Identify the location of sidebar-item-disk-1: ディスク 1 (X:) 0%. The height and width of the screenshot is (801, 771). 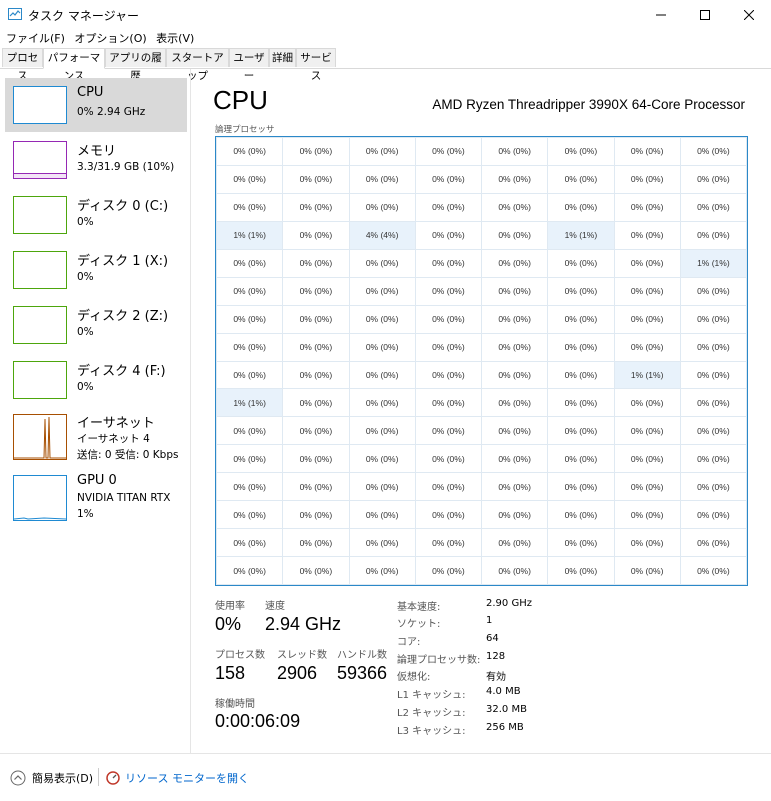
(96, 270).